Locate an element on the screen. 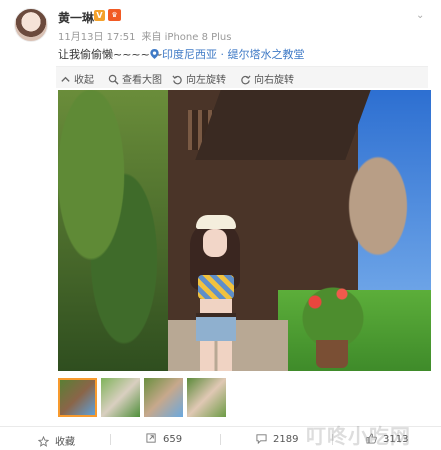 The image size is (441, 450). photo-person is located at coordinates (216, 293).